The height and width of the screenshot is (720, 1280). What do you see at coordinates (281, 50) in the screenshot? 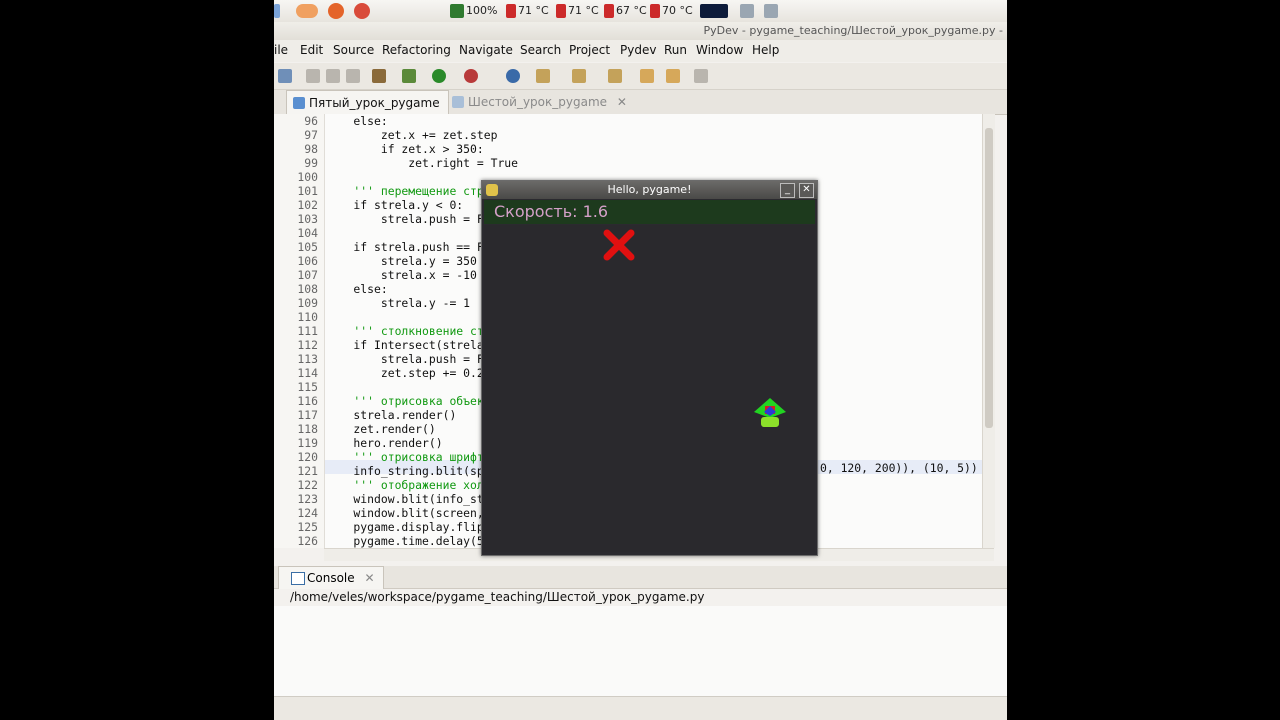
I see `menu-file: ile` at bounding box center [281, 50].